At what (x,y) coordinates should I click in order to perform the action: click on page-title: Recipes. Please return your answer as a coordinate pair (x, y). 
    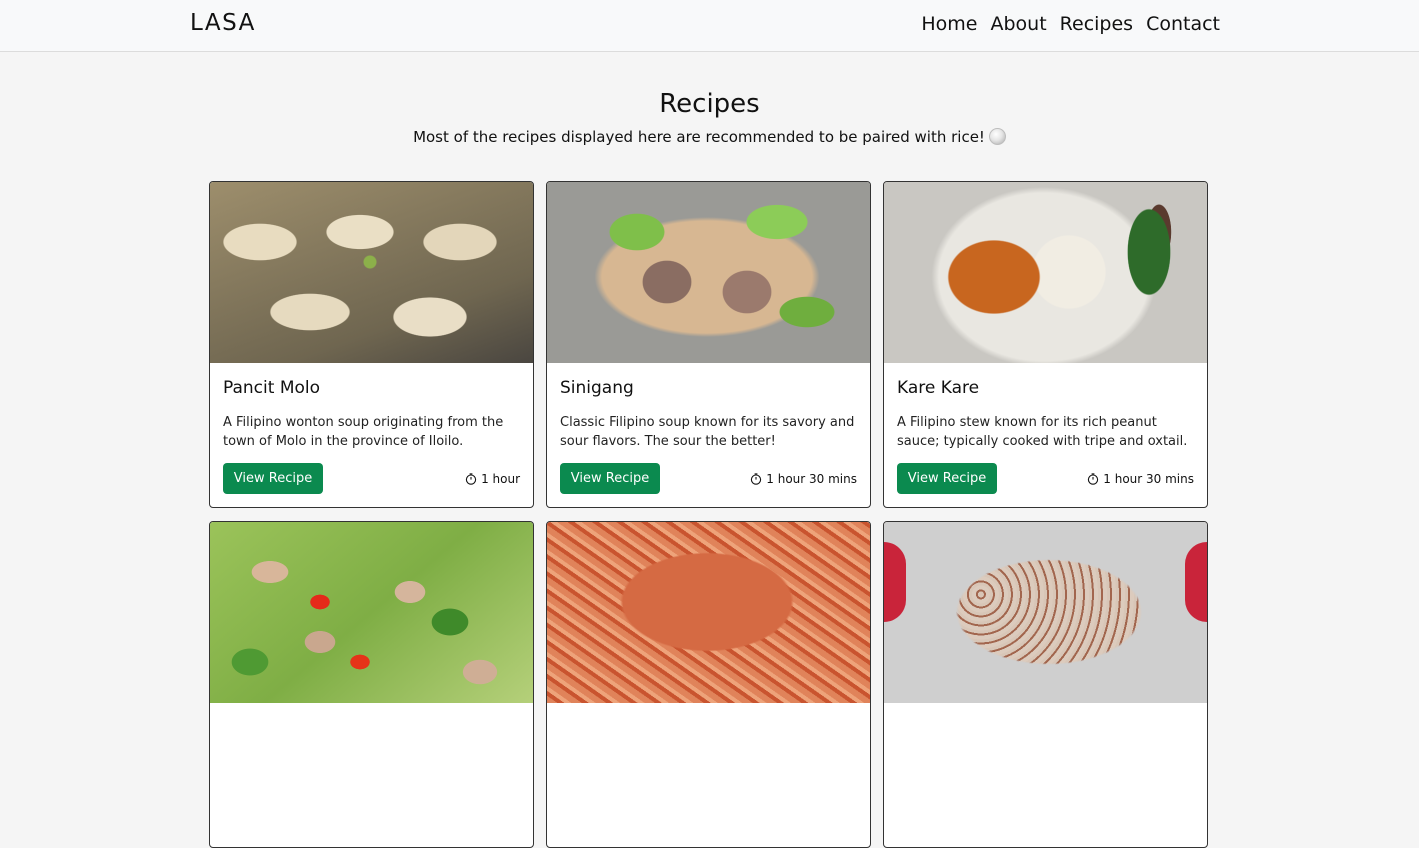
    Looking at the image, I should click on (709, 104).